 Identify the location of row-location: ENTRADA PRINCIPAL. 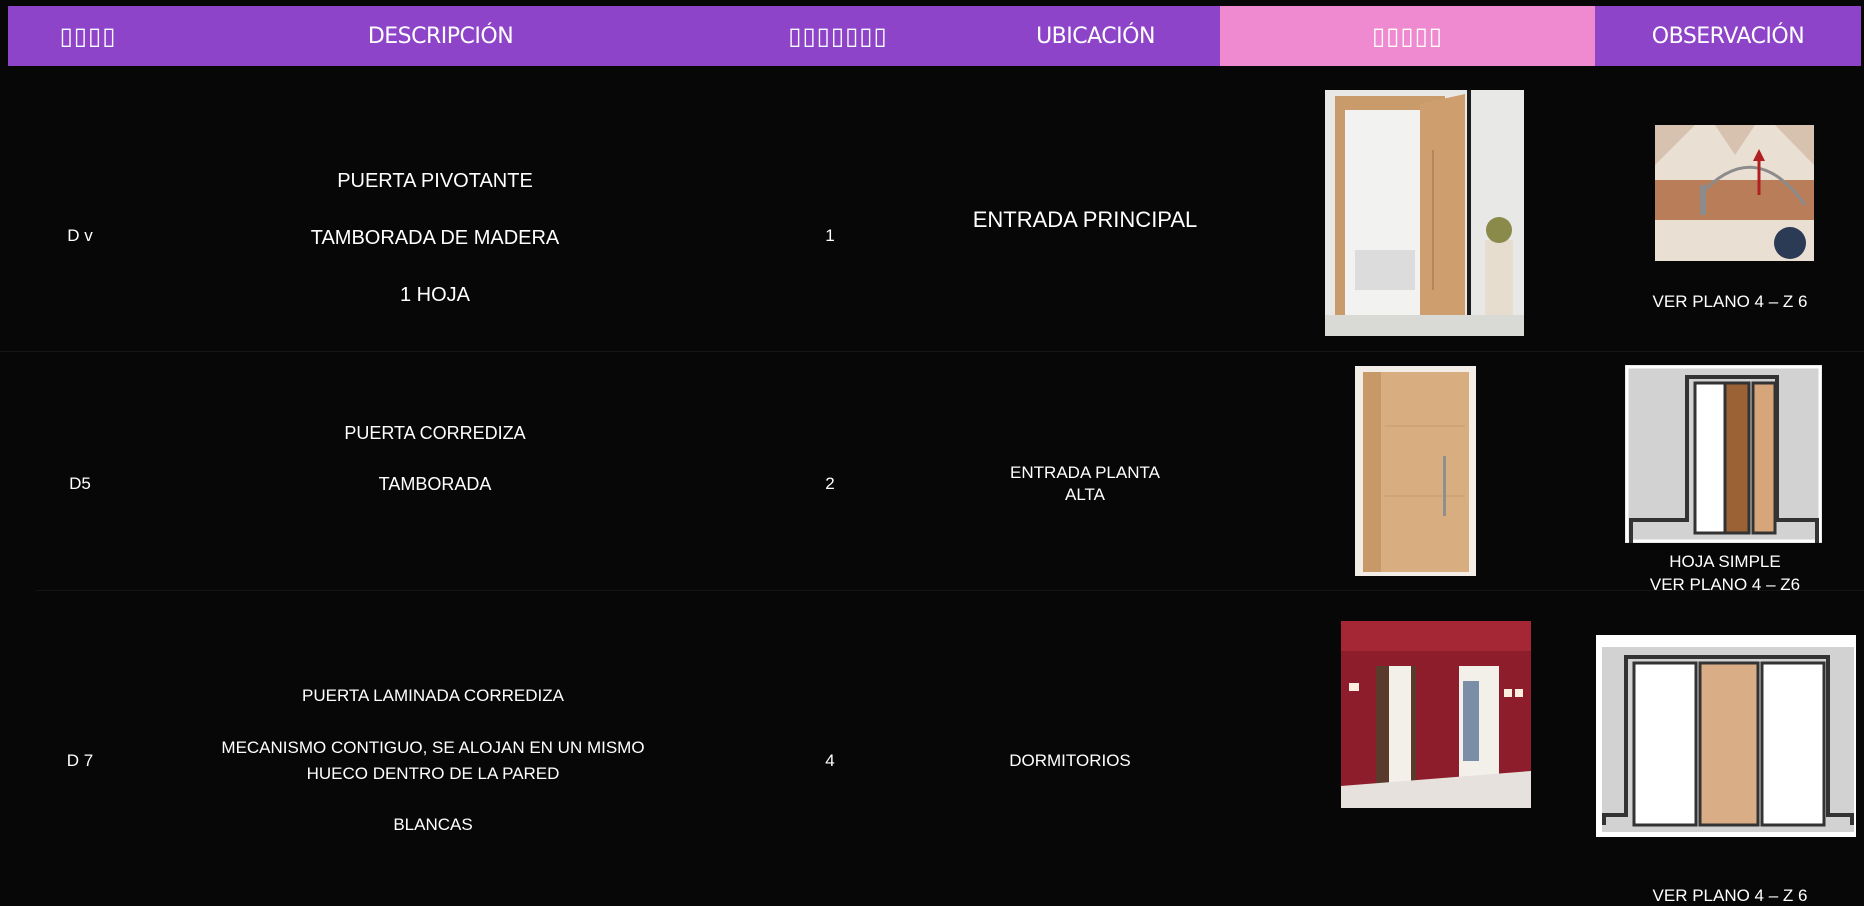
(1085, 219).